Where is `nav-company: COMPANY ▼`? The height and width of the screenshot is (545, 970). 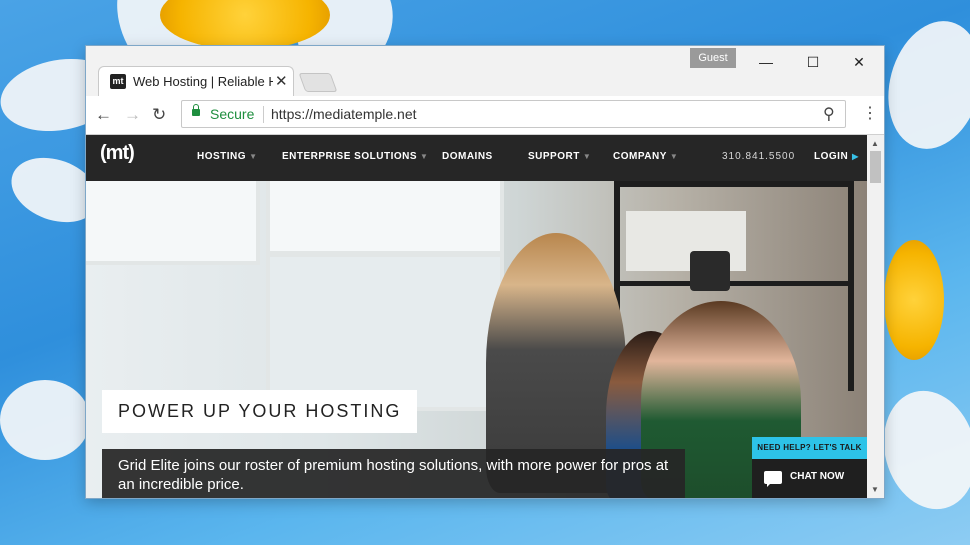
nav-company: COMPANY ▼ is located at coordinates (645, 156).